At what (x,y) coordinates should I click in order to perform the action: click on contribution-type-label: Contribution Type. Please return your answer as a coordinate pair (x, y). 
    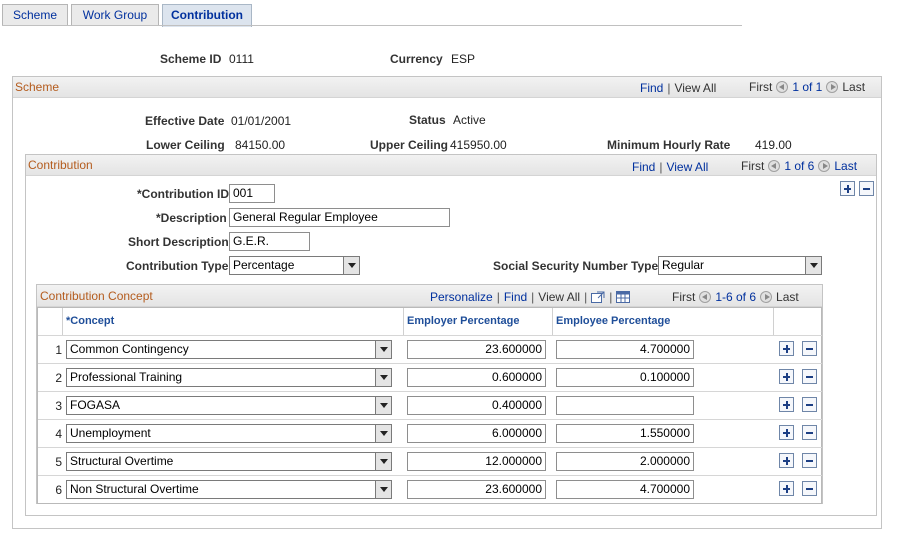
    Looking at the image, I should click on (177, 266).